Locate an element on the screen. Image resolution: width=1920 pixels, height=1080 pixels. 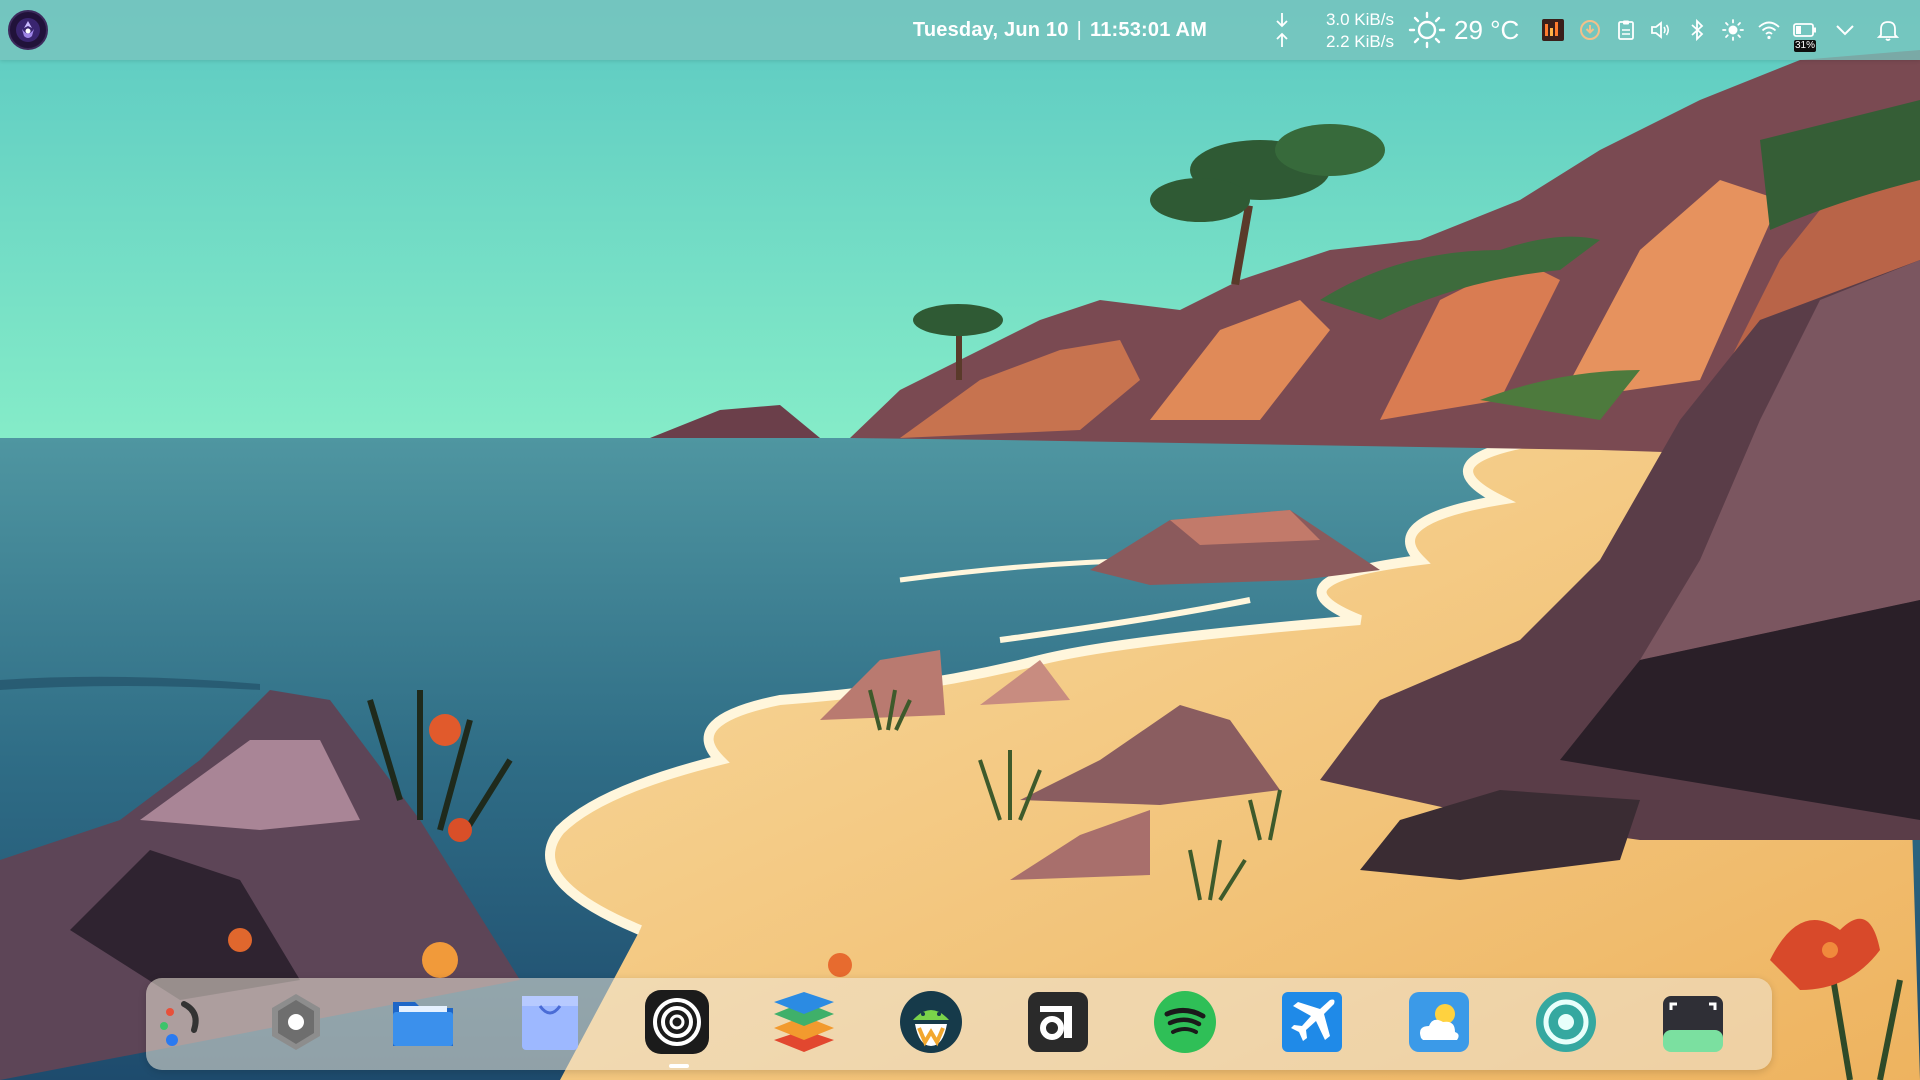
screenshot-app-icon is located at coordinates (1693, 1024).